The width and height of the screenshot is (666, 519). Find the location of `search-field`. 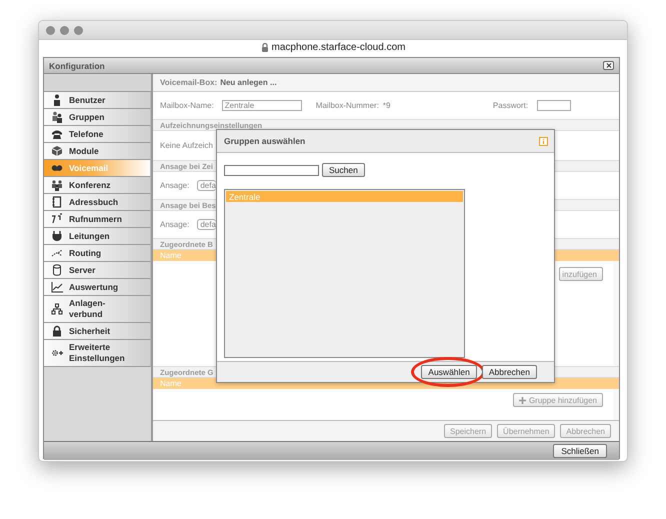

search-field is located at coordinates (271, 170).